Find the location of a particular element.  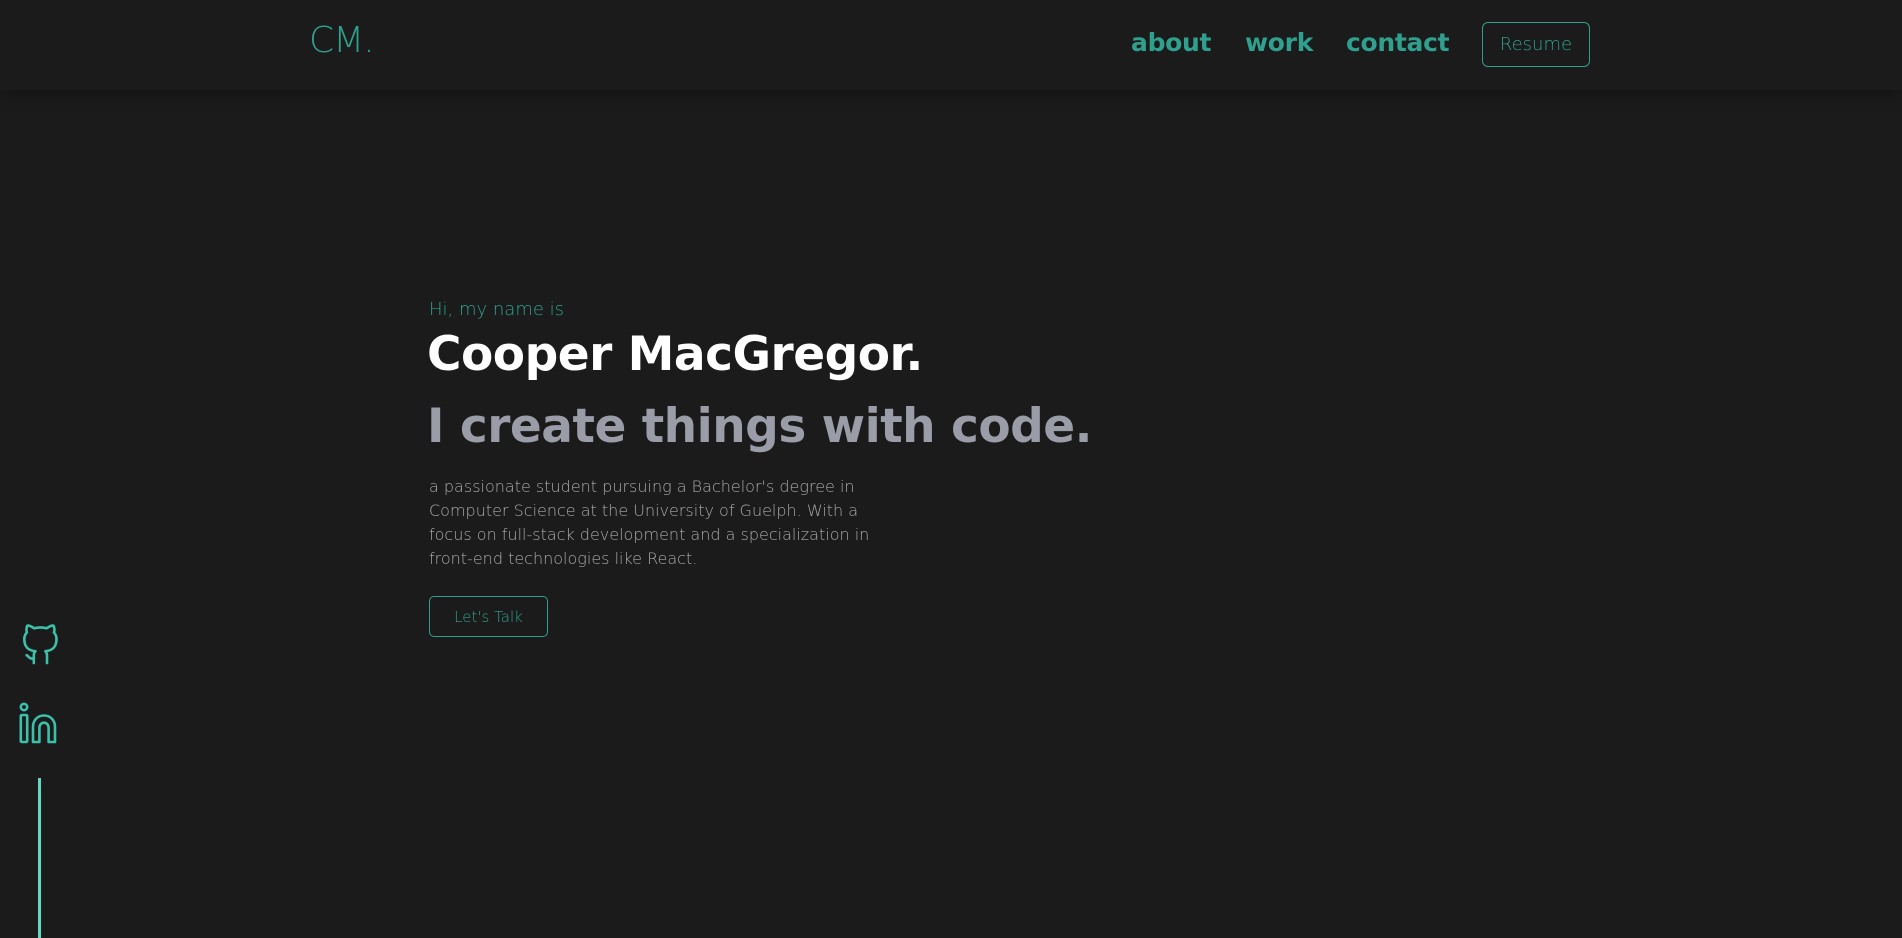

github-icon is located at coordinates (40, 644).